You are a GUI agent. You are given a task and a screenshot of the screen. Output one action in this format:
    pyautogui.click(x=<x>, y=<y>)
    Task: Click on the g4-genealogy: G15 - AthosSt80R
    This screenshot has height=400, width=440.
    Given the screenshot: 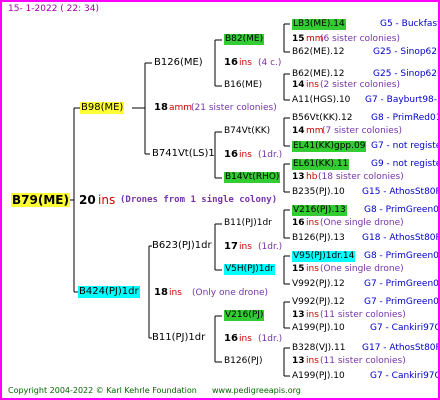 What is the action you would take?
    pyautogui.click(x=401, y=192)
    